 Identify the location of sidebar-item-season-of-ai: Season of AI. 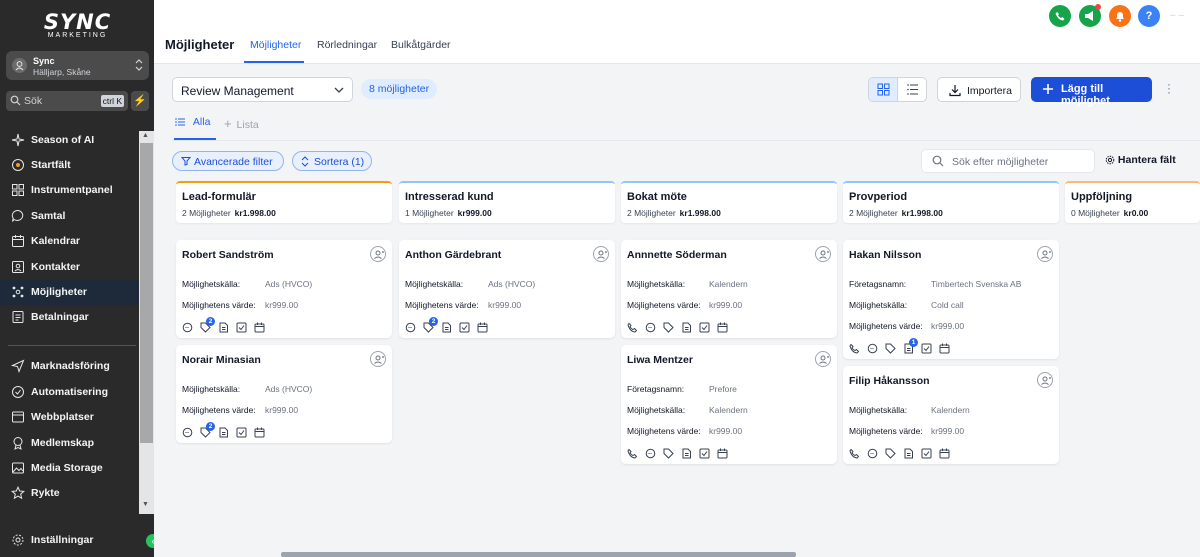
(69, 140).